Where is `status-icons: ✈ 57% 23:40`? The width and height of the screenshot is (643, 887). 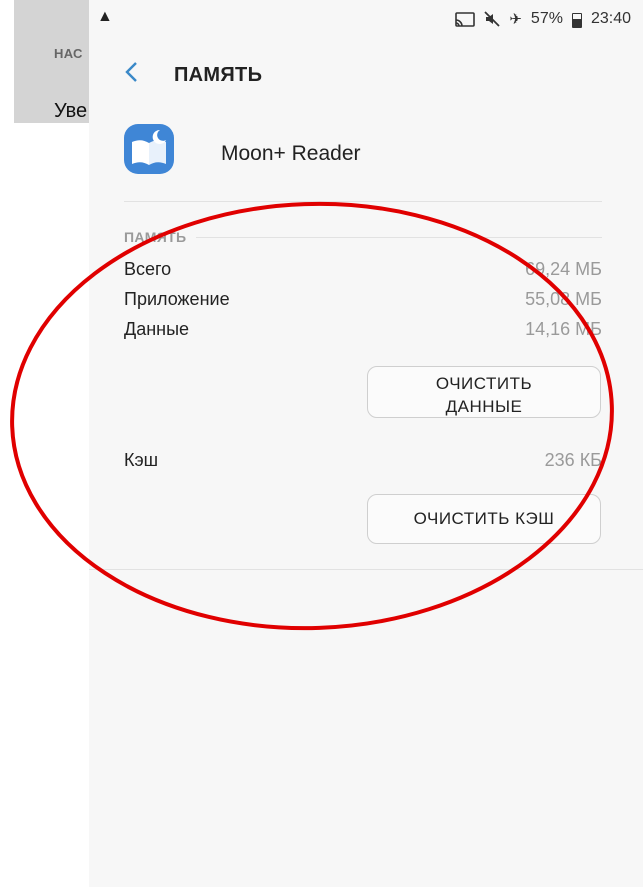
status-icons: ✈ 57% 23:40 is located at coordinates (543, 19).